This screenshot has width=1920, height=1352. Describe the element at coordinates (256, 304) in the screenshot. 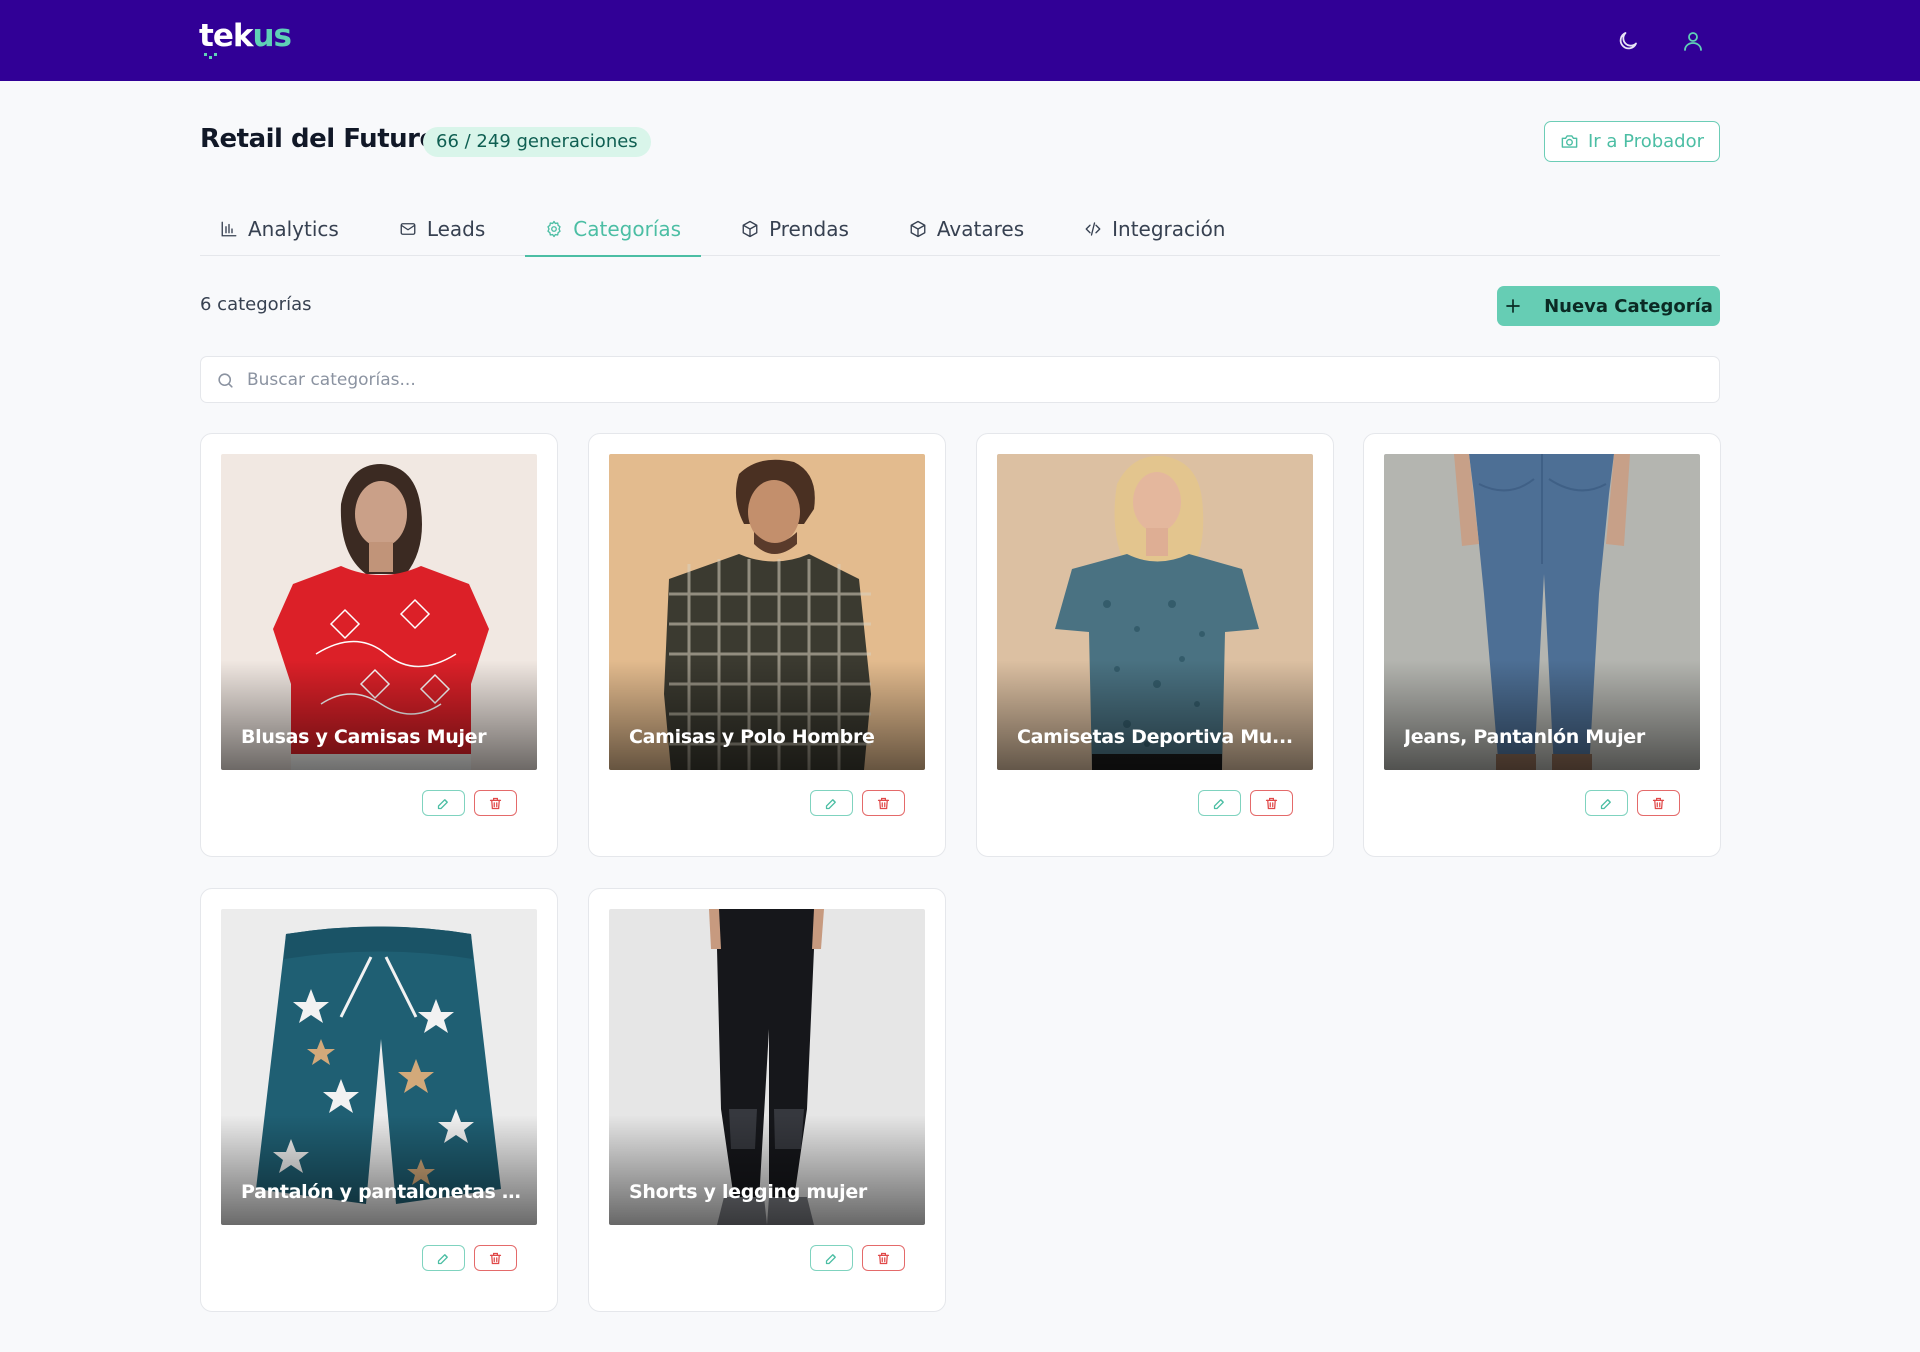

I see `category-count: 6 categorías` at that location.